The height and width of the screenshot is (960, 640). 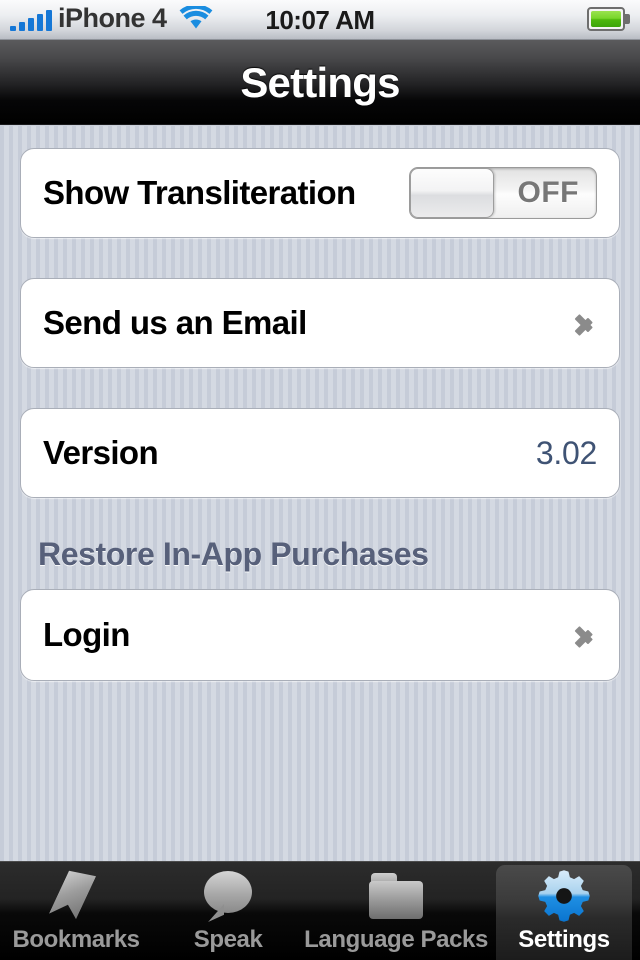 I want to click on show-transliteration-toggle: OFF, so click(x=503, y=193).